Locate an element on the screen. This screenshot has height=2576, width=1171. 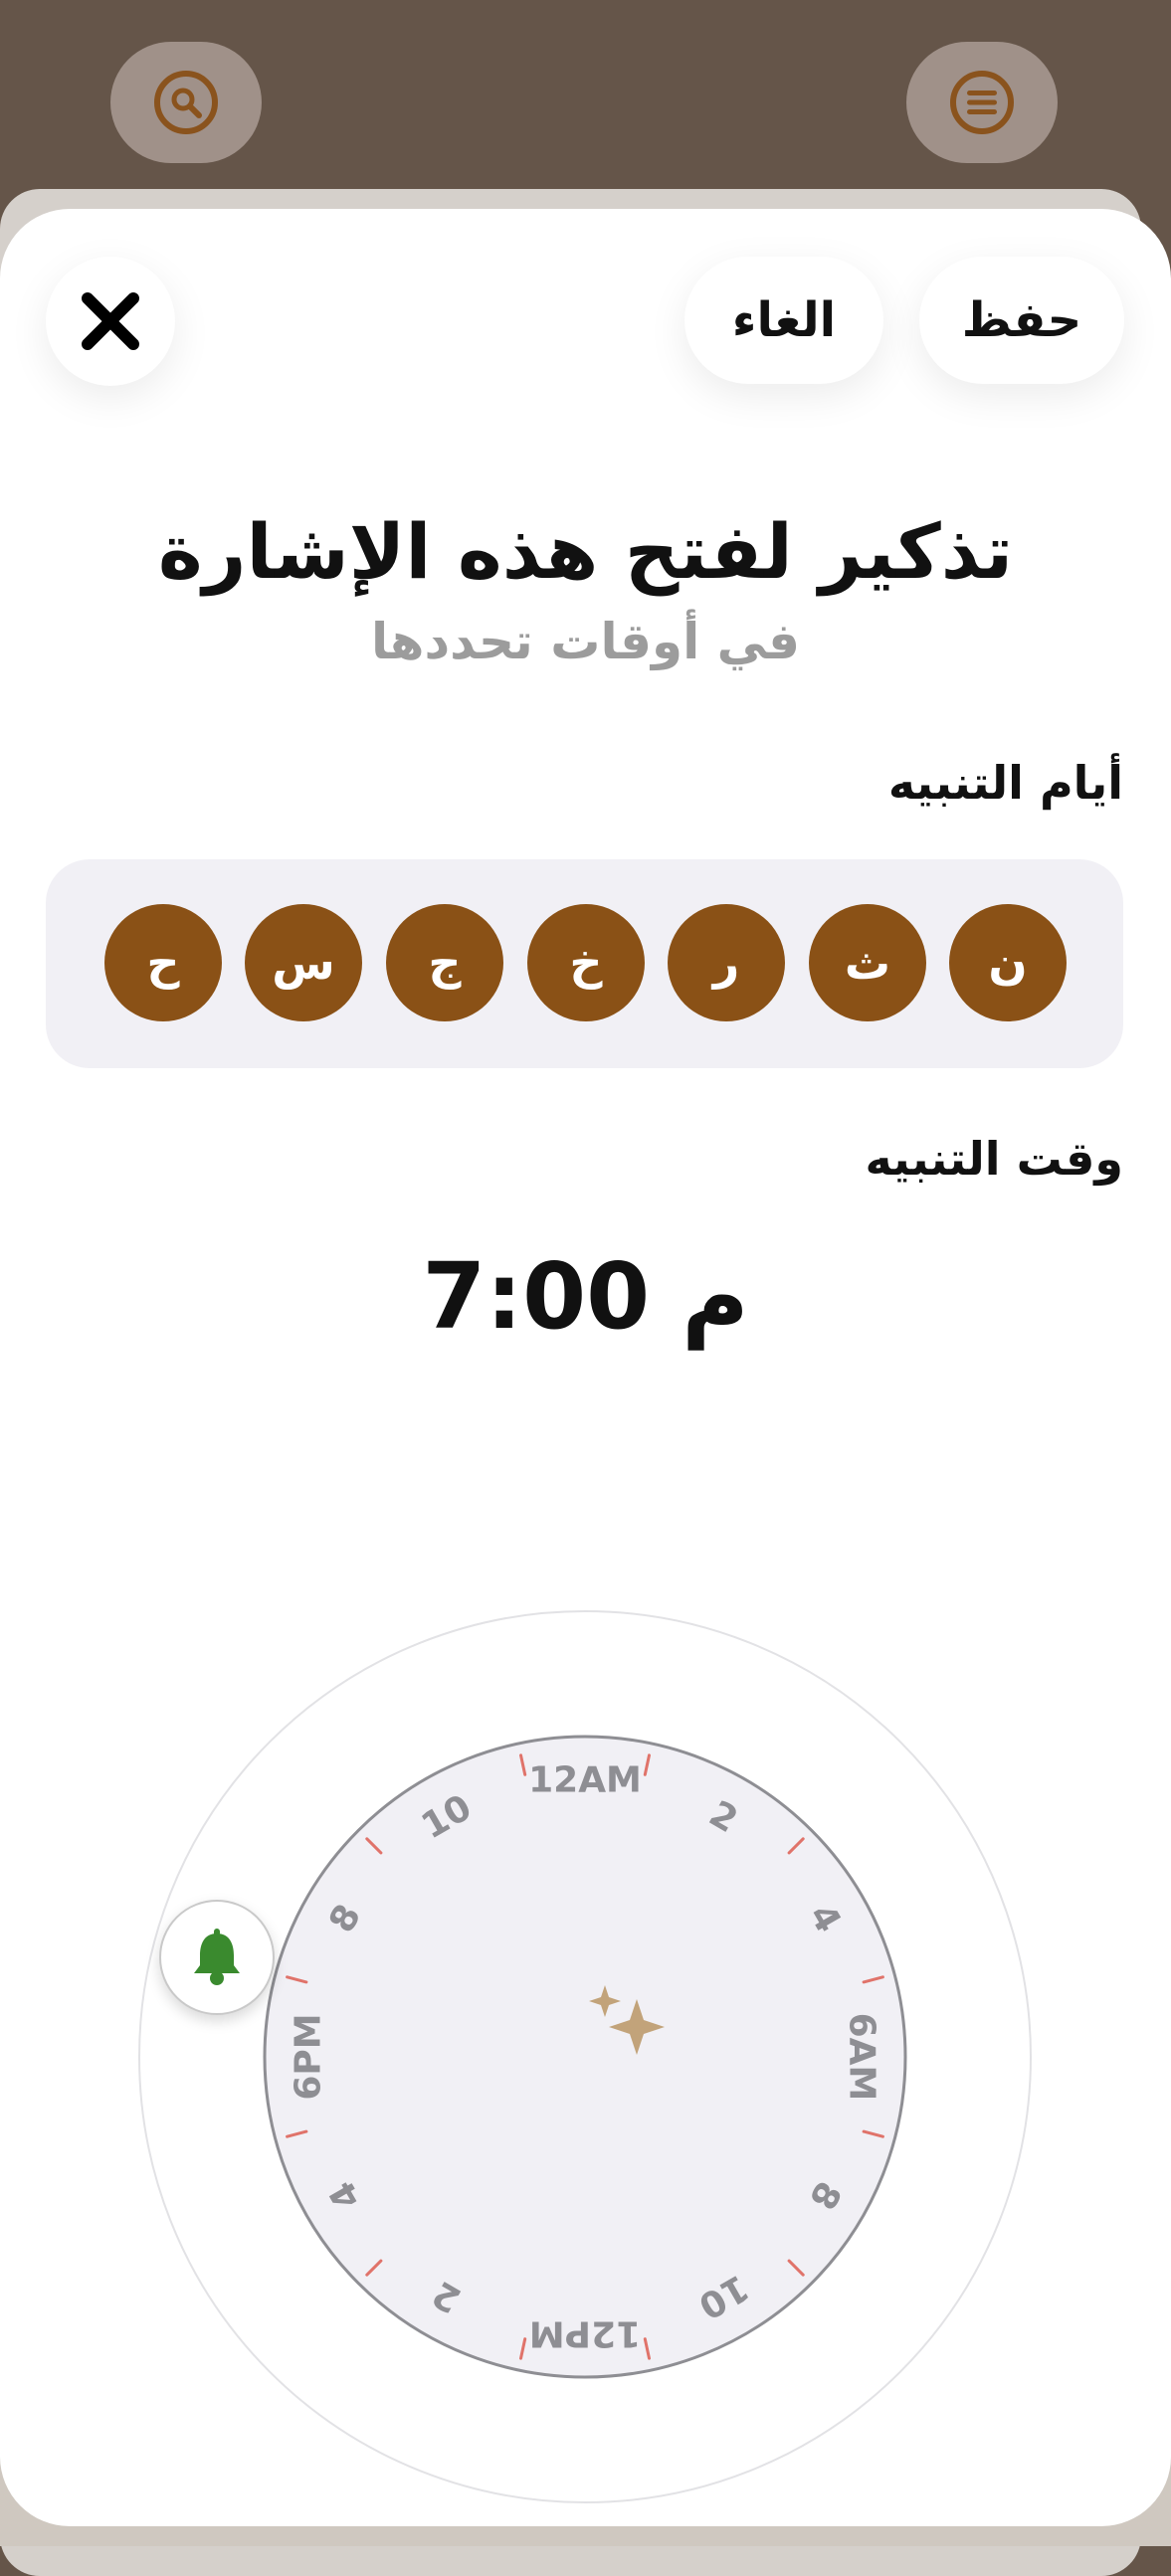
day-toggle: ج is located at coordinates (444, 962).